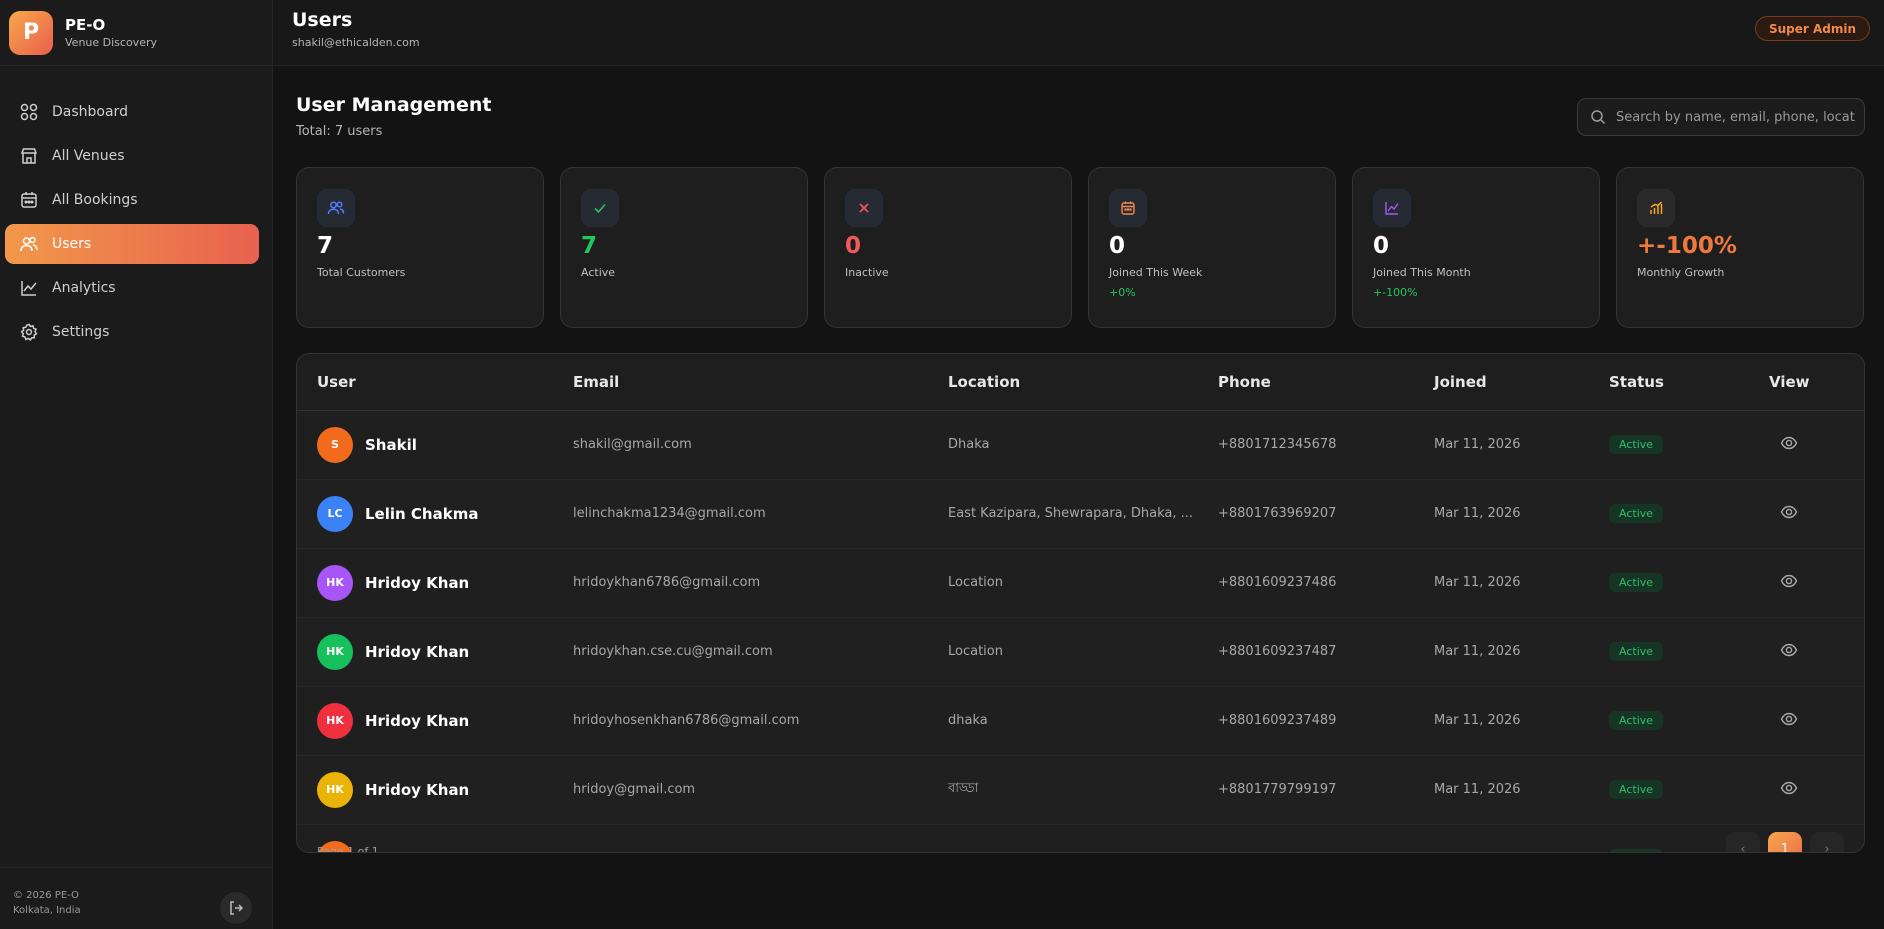 The height and width of the screenshot is (929, 1884). What do you see at coordinates (1326, 652) in the screenshot?
I see `user-phone-cell: +8801609237487` at bounding box center [1326, 652].